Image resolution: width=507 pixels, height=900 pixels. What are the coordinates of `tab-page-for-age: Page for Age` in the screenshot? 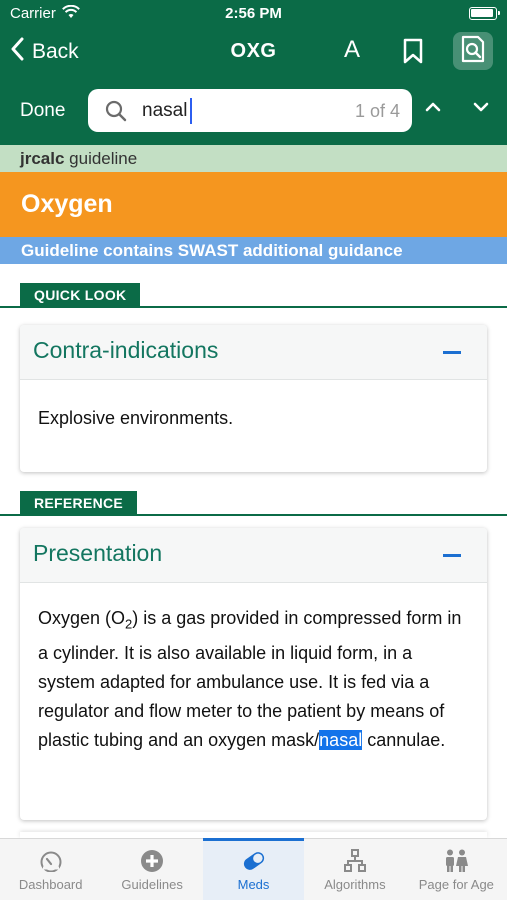 It's located at (456, 869).